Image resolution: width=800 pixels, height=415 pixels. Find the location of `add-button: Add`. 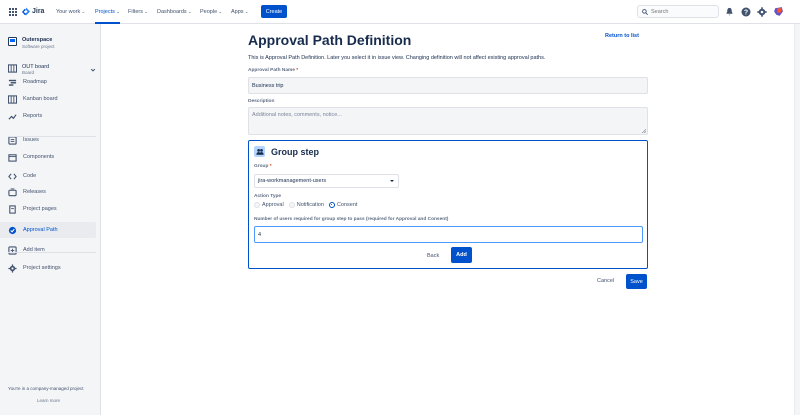

add-button: Add is located at coordinates (461, 255).